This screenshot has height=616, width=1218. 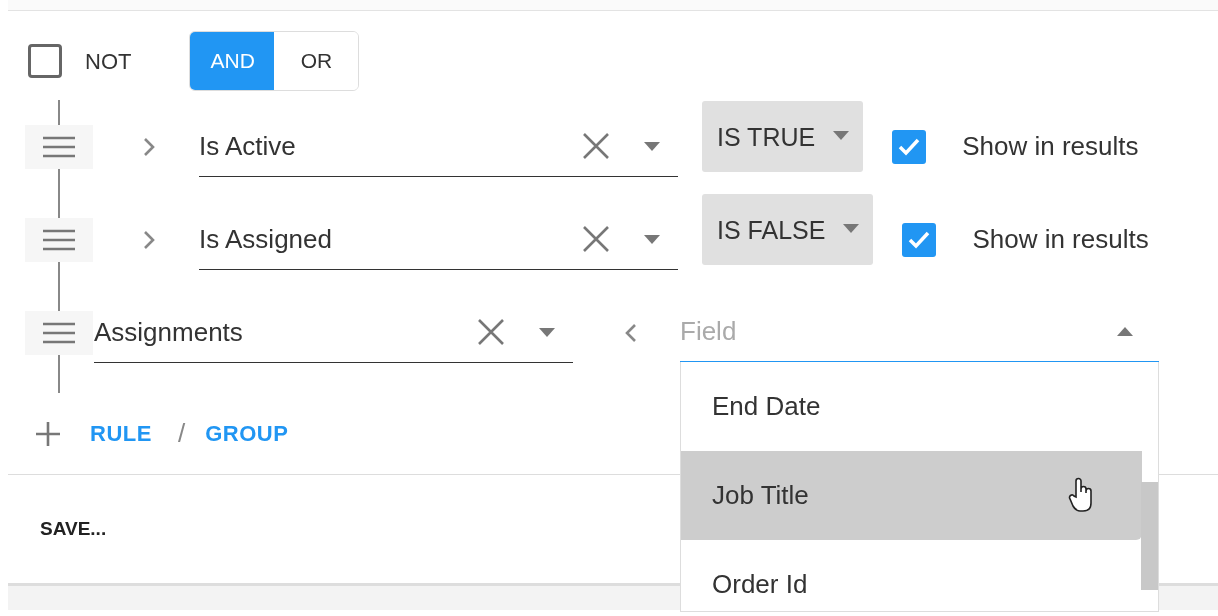 What do you see at coordinates (788, 229) in the screenshot?
I see `operator-select: IS FALSE` at bounding box center [788, 229].